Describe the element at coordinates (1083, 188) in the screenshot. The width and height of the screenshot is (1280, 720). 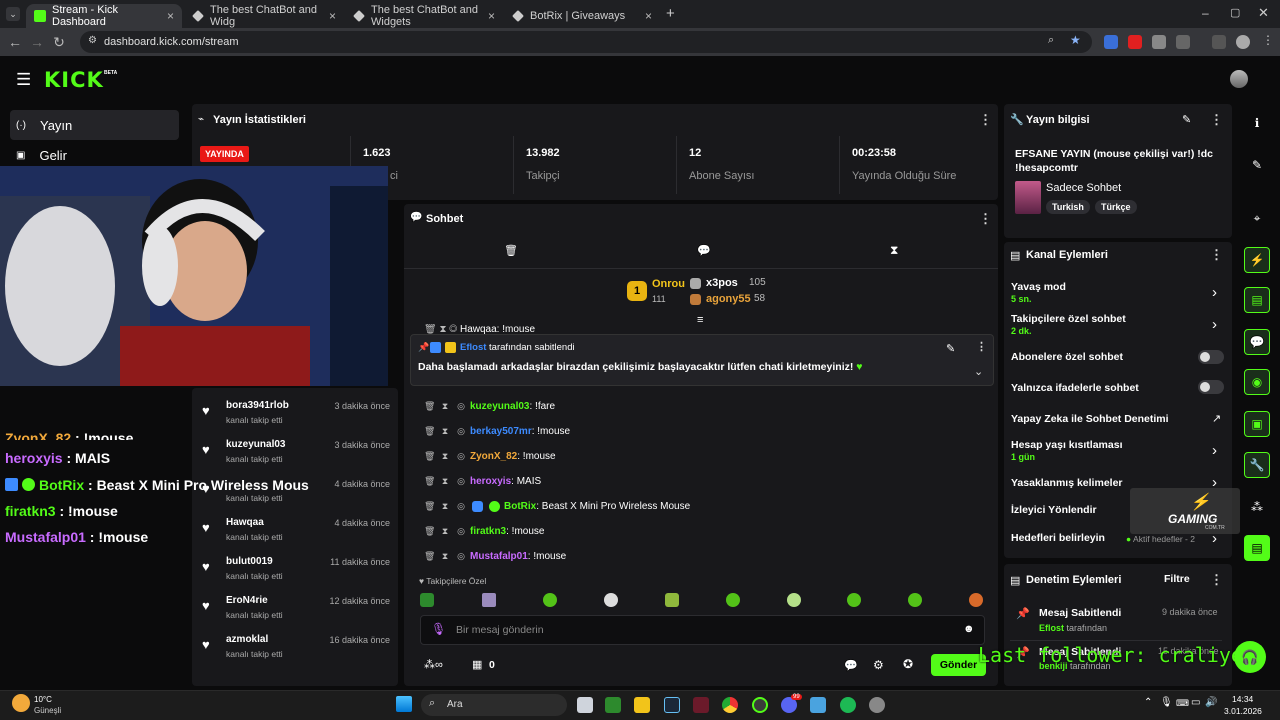
I see `category-name: Sadece Sohbet` at that location.